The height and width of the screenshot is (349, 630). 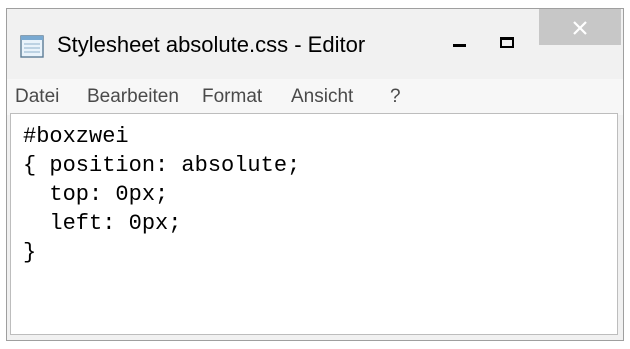 What do you see at coordinates (232, 97) in the screenshot?
I see `menu-item-format: Format` at bounding box center [232, 97].